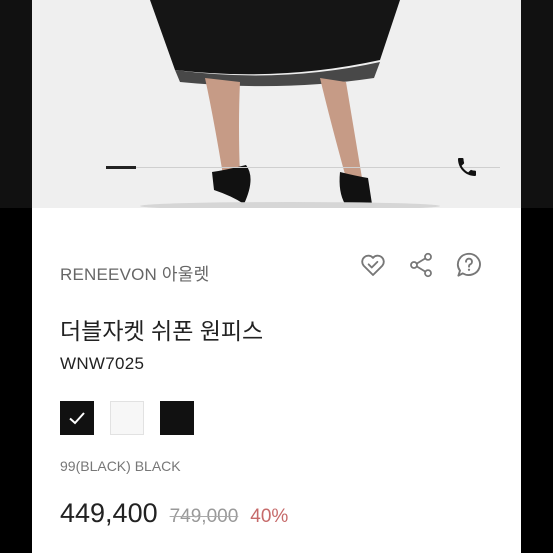 This screenshot has height=553, width=553. Describe the element at coordinates (177, 418) in the screenshot. I see `swatch-black` at that location.